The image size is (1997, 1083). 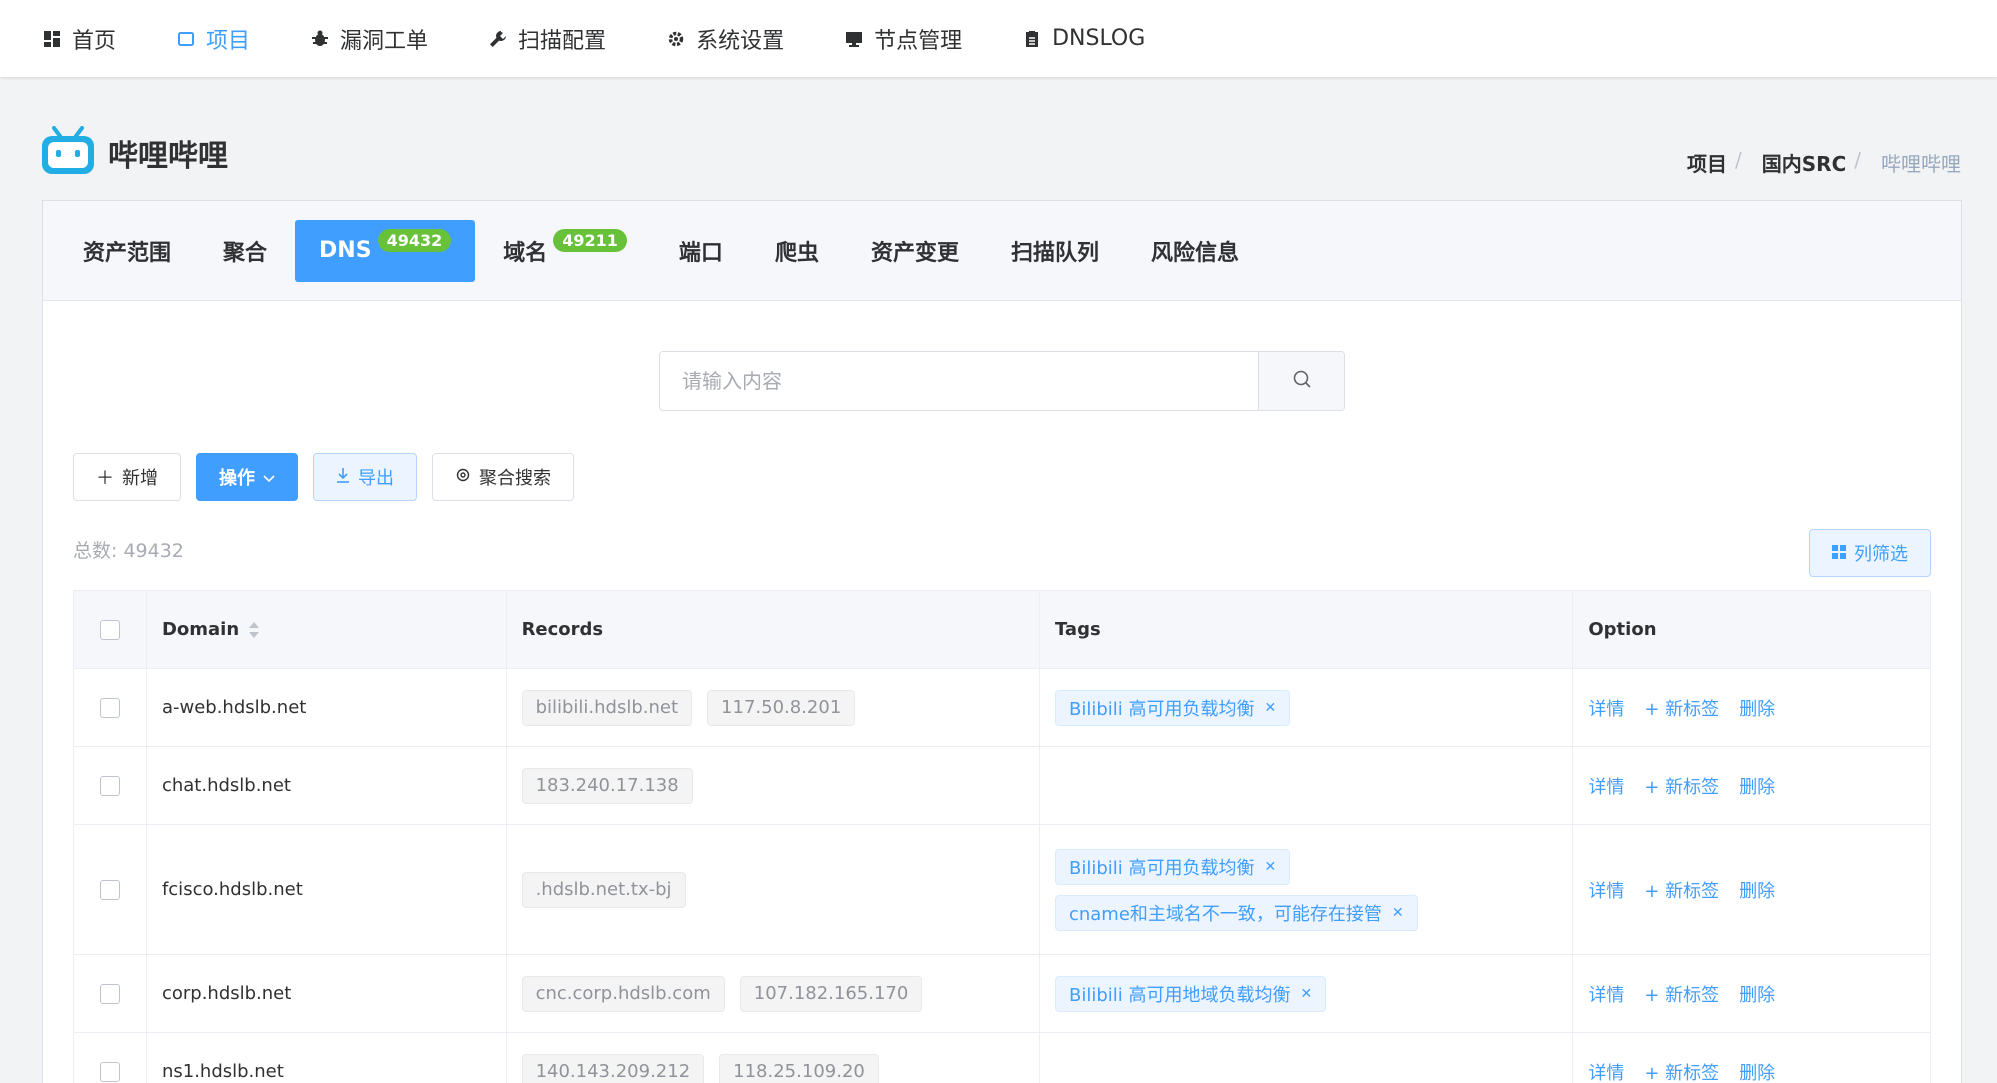 What do you see at coordinates (1301, 381) in the screenshot?
I see `search-button` at bounding box center [1301, 381].